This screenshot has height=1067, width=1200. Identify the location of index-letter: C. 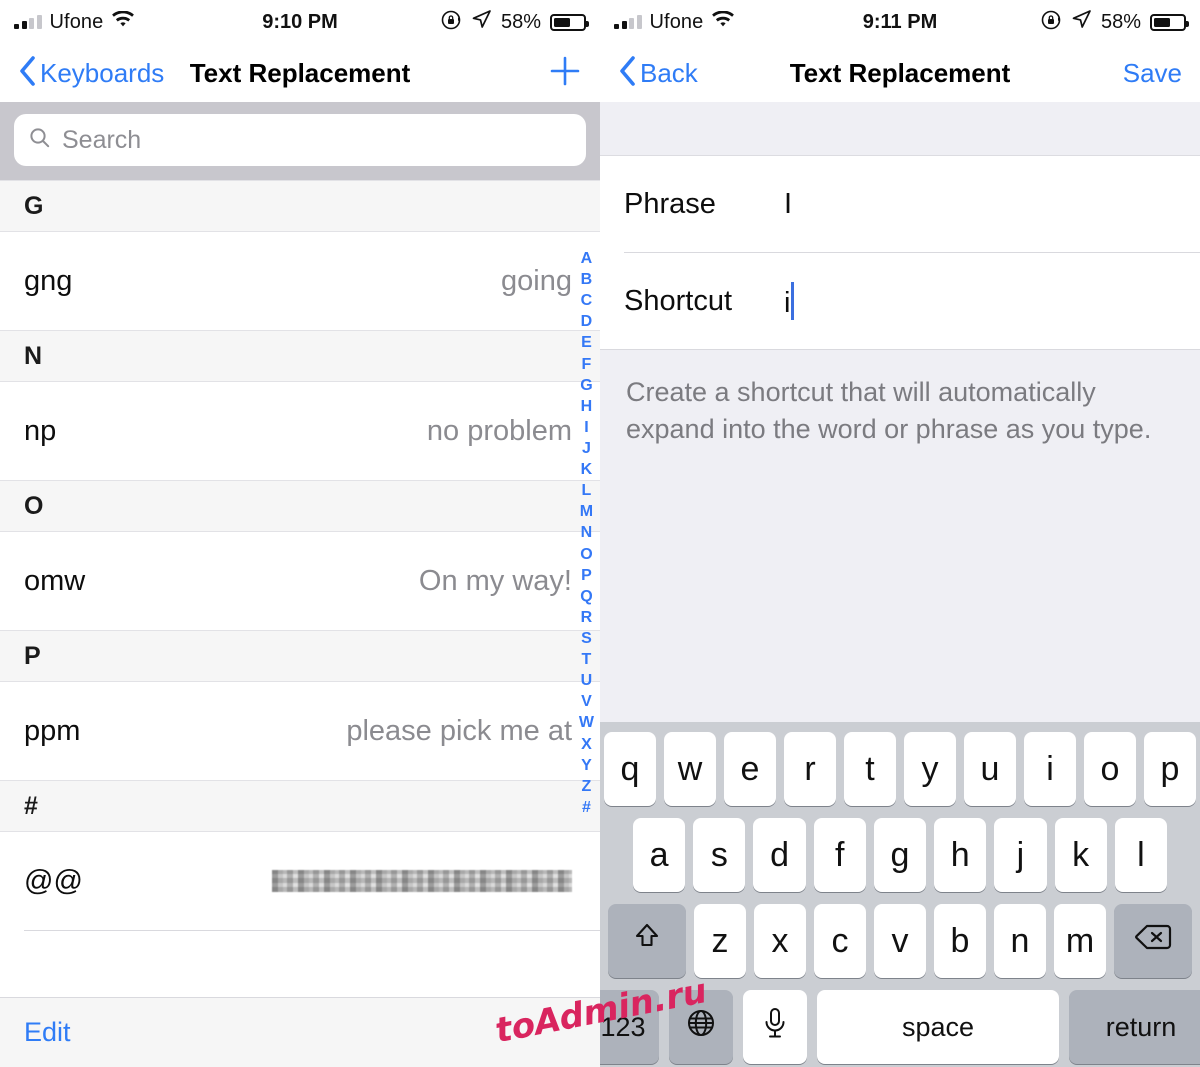
(587, 300).